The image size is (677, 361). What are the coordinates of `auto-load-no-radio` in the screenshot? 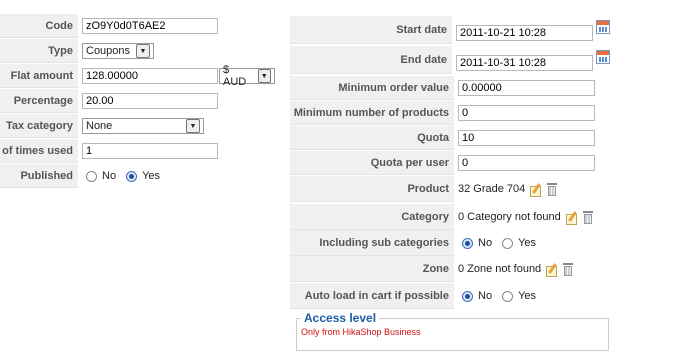 It's located at (467, 296).